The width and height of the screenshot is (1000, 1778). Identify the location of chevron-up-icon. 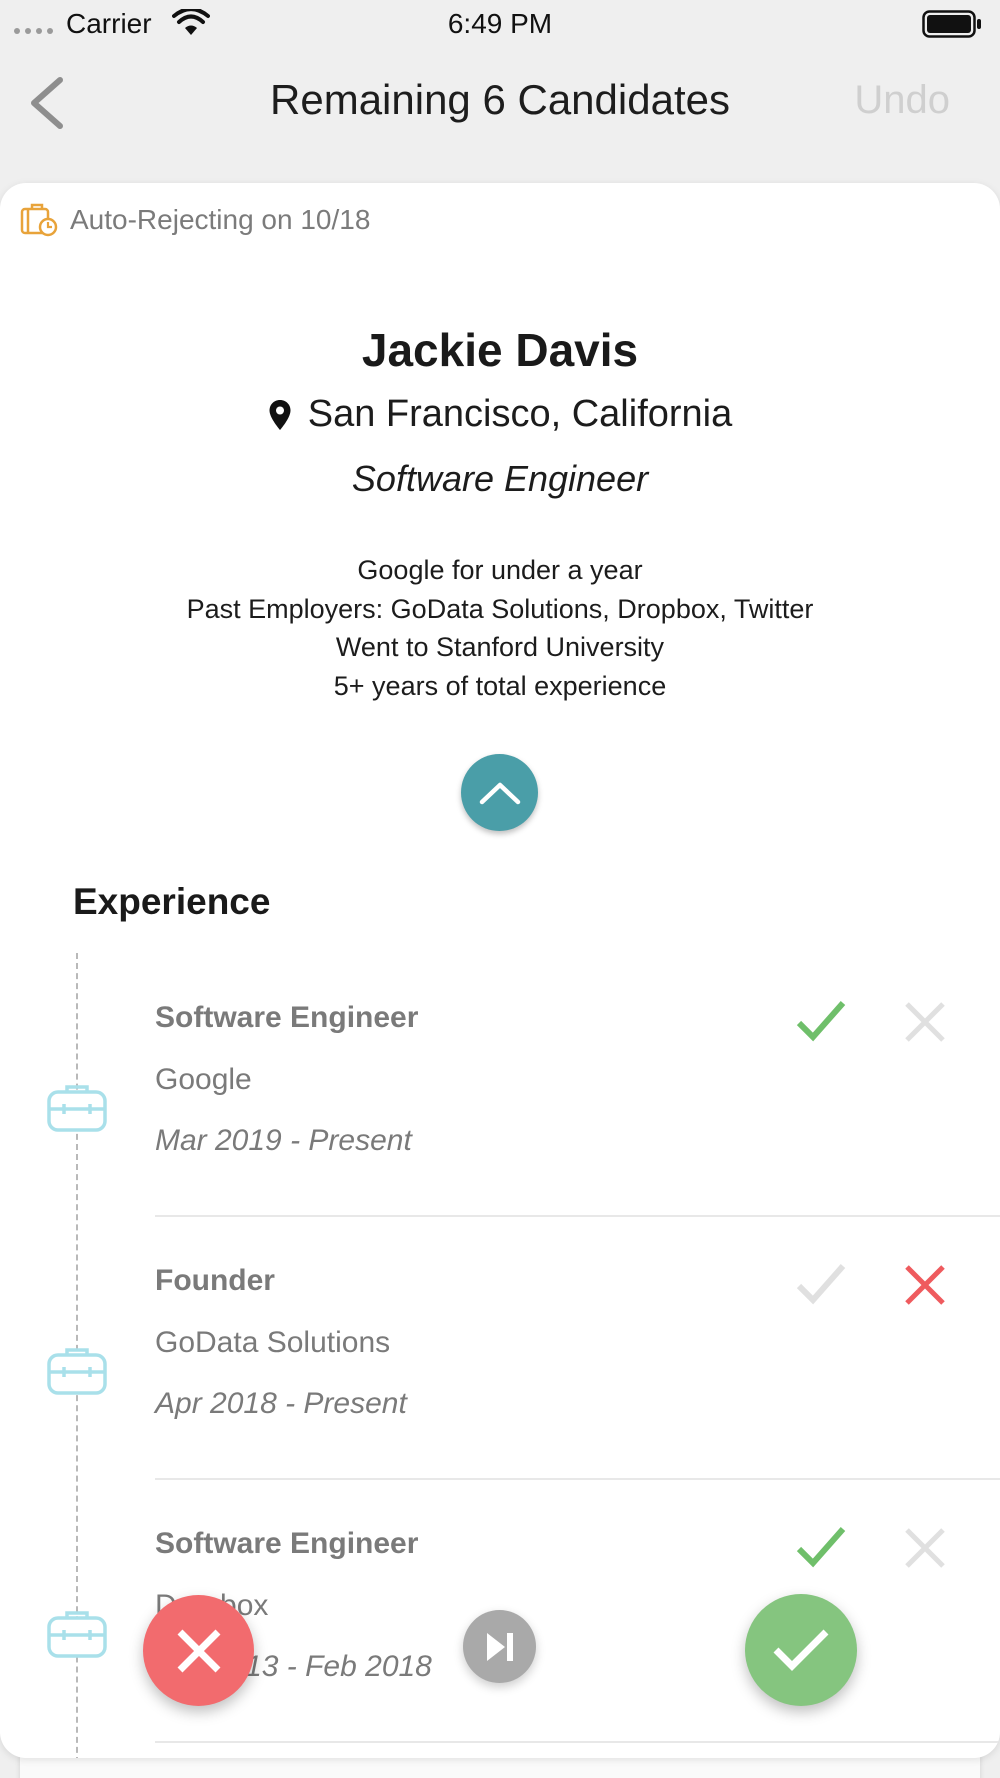
(499, 793).